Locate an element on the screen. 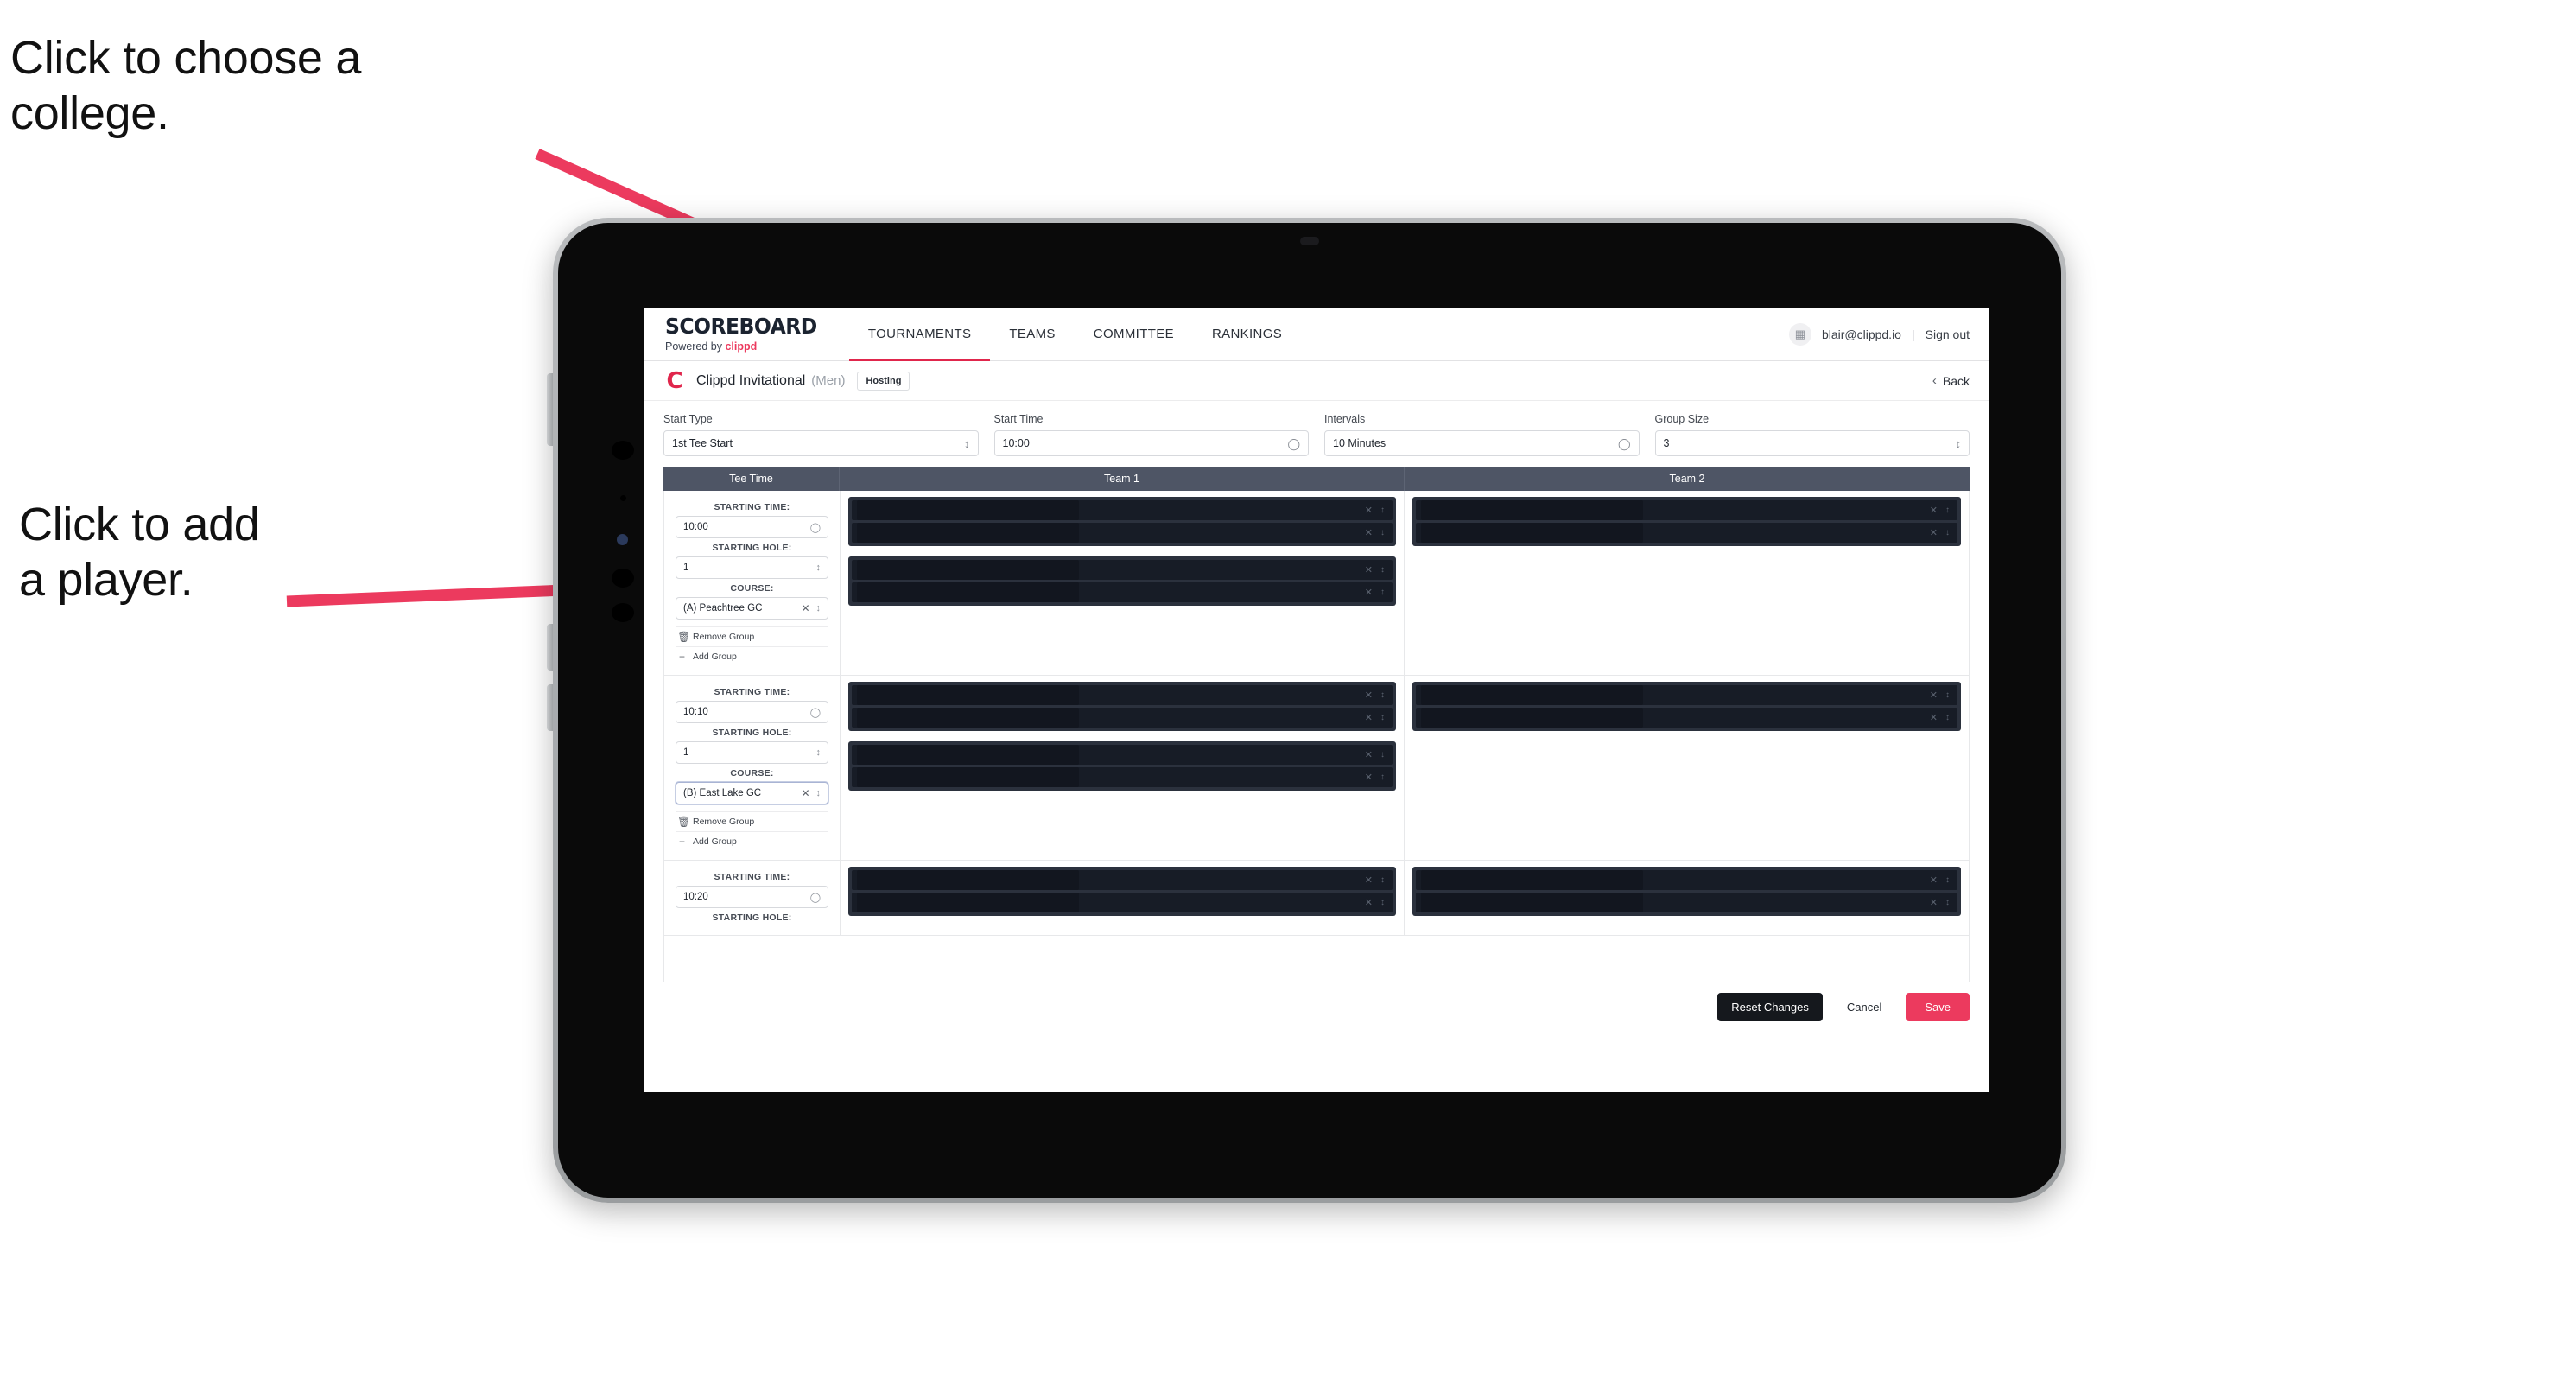  tab-rankings: RANKINGS is located at coordinates (1247, 334).